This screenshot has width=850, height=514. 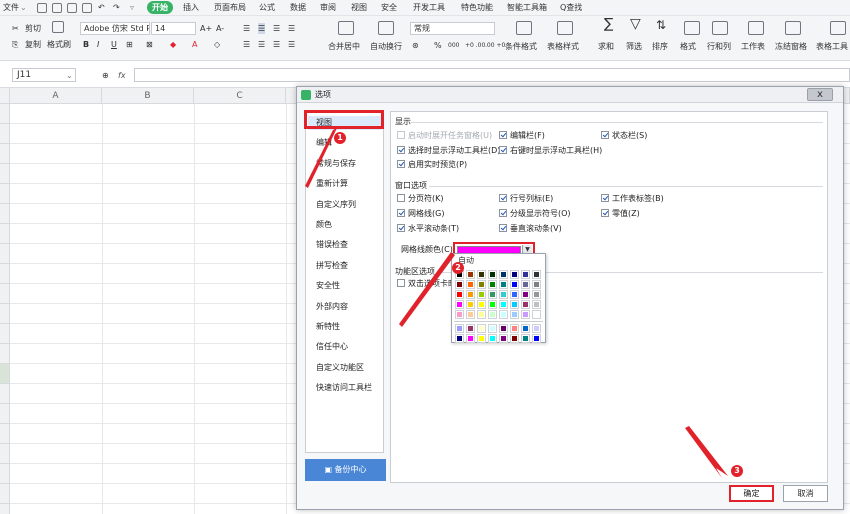 What do you see at coordinates (149, 44) in the screenshot?
I see `fill-icon: ⊠` at bounding box center [149, 44].